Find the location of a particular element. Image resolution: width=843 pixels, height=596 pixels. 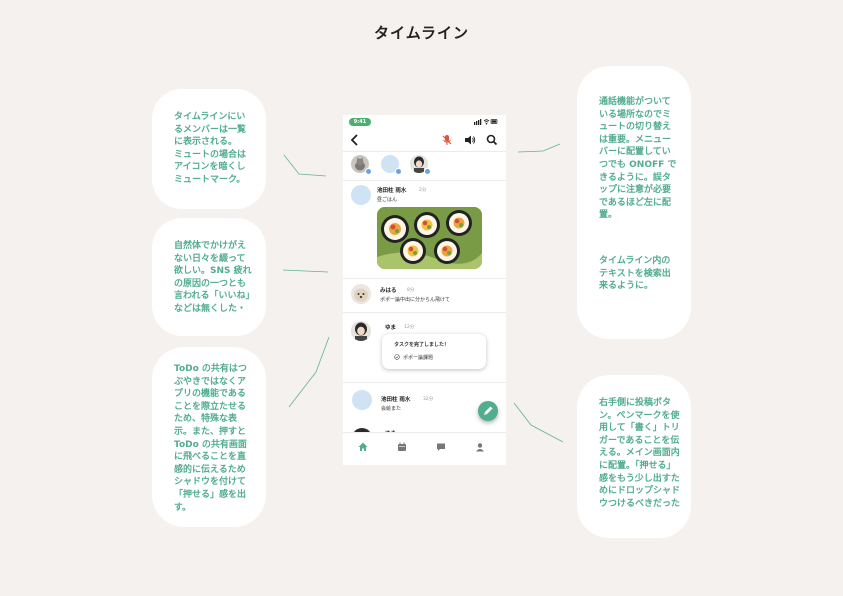

post-time: 12分 is located at coordinates (409, 327).